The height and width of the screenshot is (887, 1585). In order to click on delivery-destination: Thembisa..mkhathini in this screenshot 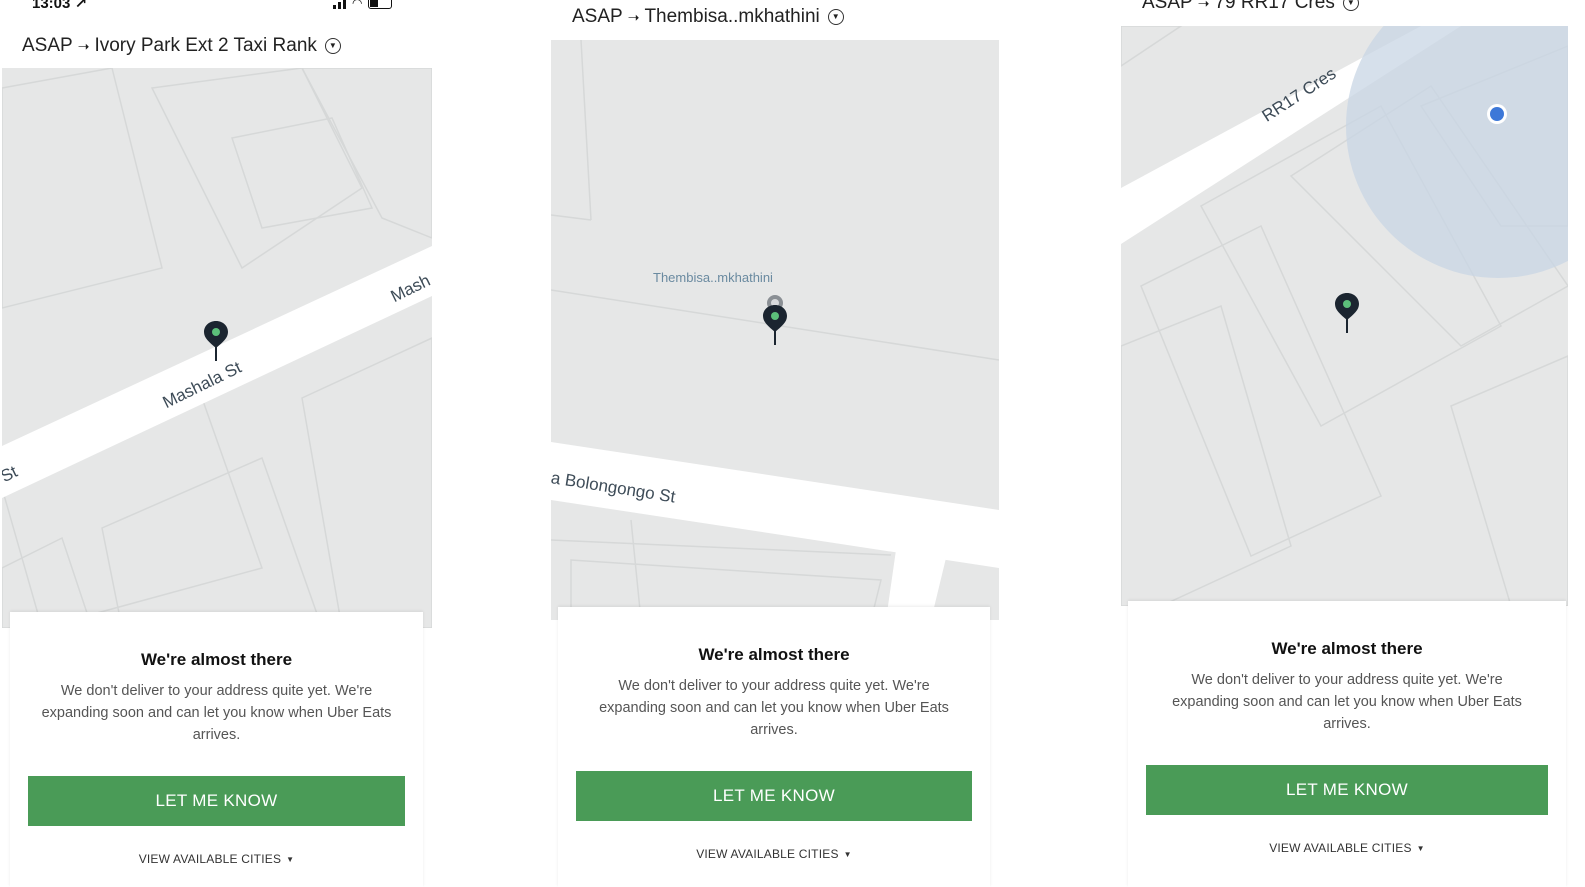, I will do `click(732, 16)`.